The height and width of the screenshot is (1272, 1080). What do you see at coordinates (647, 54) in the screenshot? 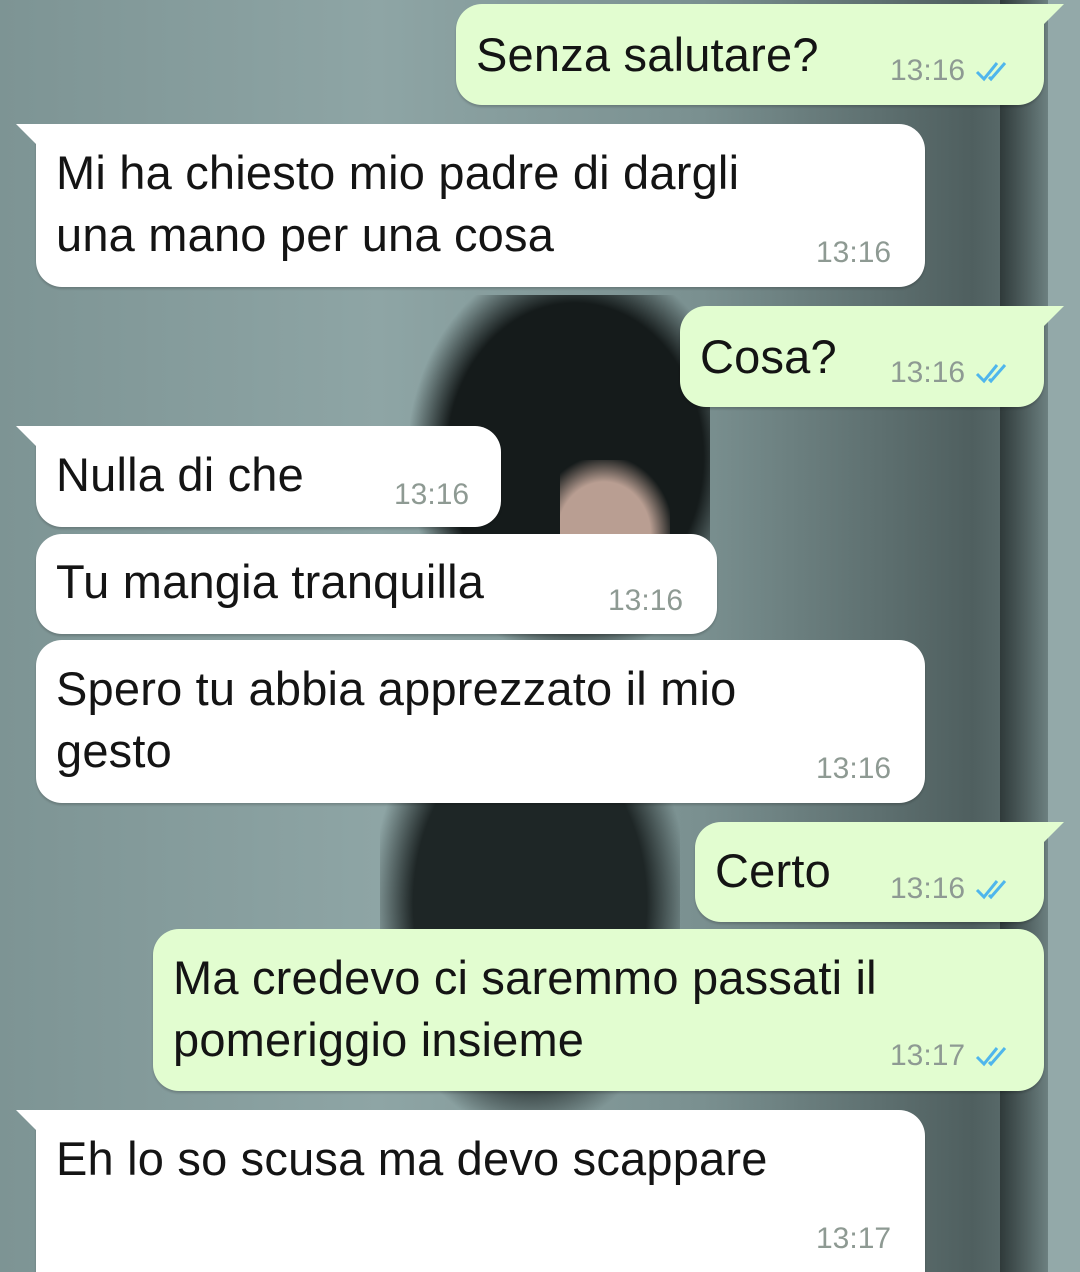
I see `message-text: Senza salutare?` at bounding box center [647, 54].